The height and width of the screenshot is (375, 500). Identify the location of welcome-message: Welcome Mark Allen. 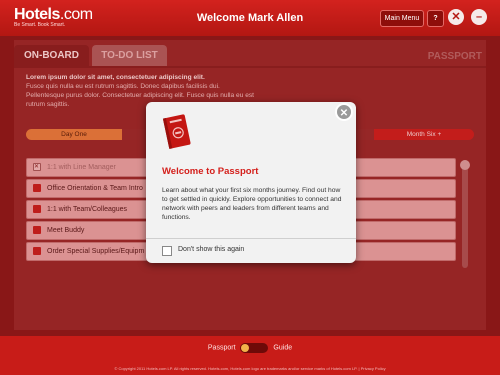
(250, 18).